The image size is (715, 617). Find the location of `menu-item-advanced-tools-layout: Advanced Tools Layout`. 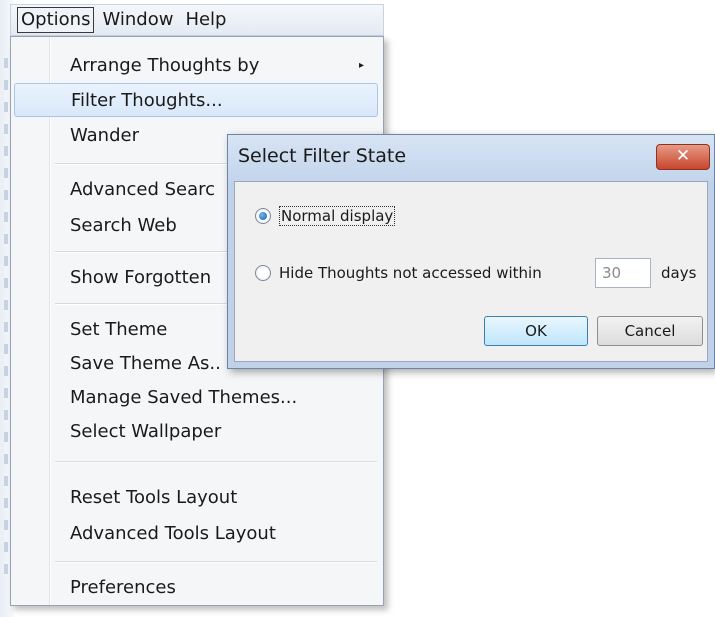

menu-item-advanced-tools-layout: Advanced Tools Layout is located at coordinates (196, 534).